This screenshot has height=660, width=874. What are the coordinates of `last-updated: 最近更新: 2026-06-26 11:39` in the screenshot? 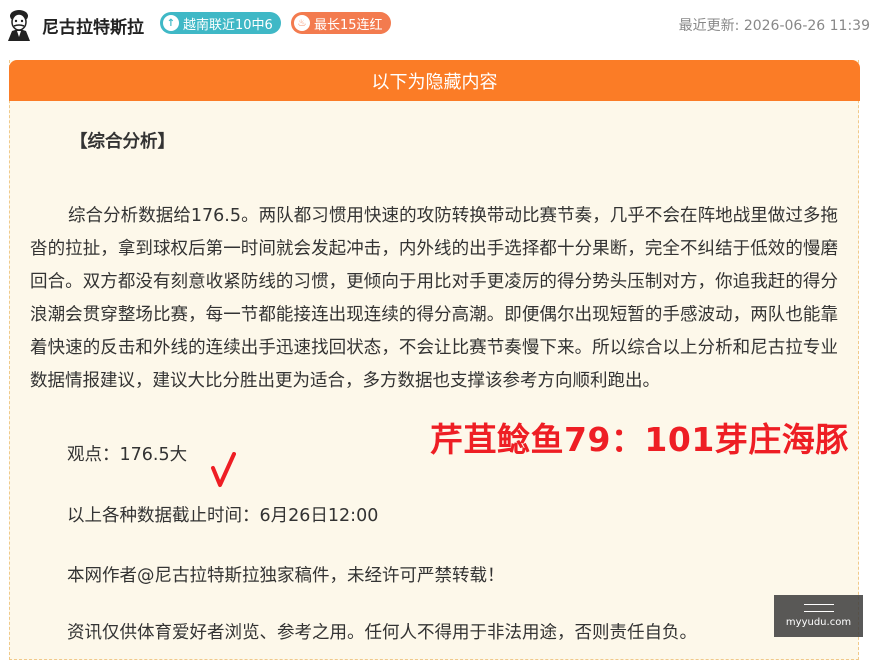 It's located at (774, 25).